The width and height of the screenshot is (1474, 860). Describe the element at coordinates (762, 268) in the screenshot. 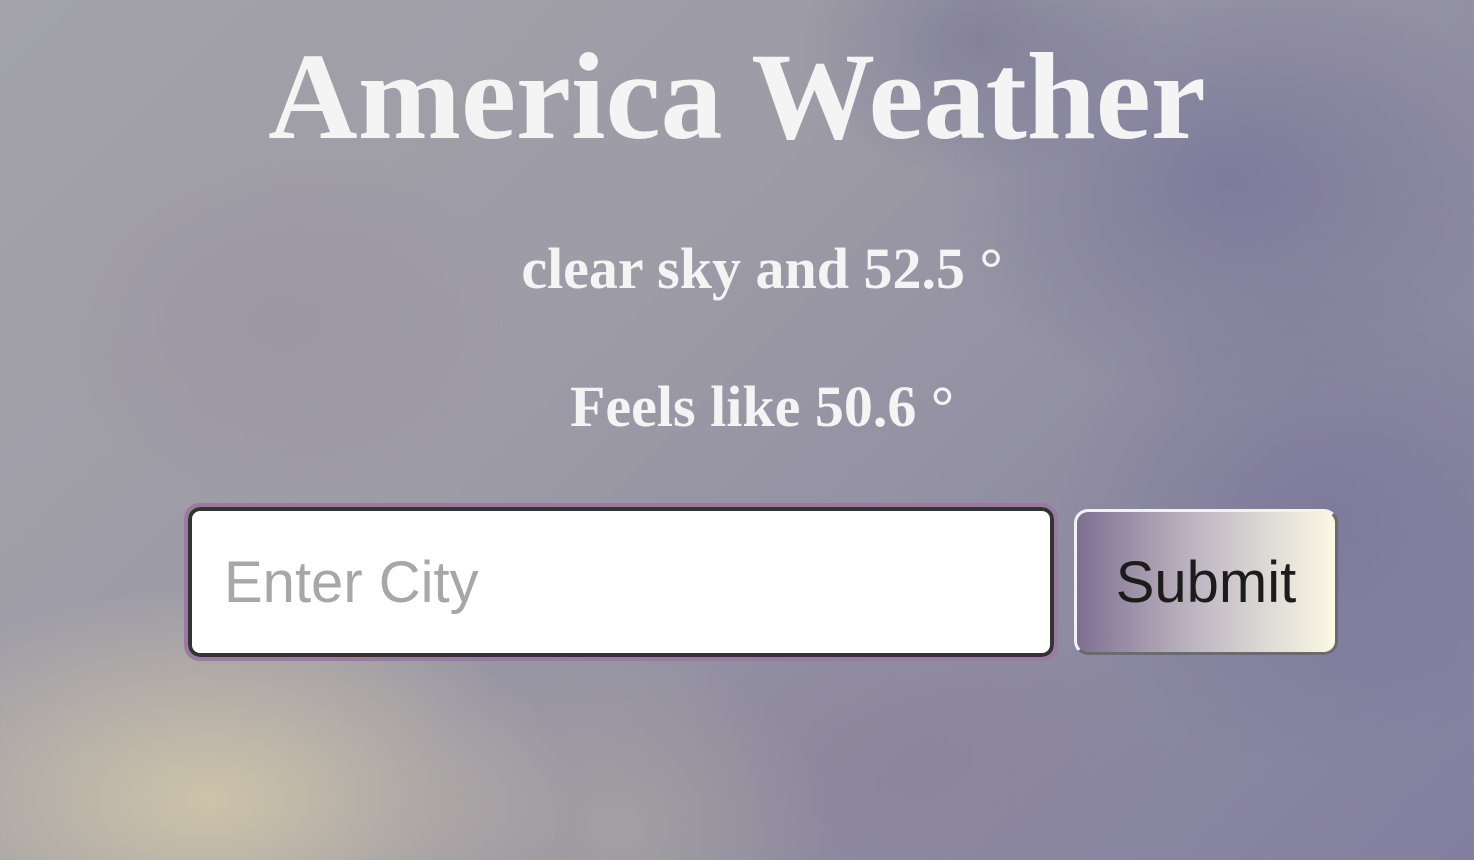

I see `weather-description: clear sky and 52.5 °` at that location.